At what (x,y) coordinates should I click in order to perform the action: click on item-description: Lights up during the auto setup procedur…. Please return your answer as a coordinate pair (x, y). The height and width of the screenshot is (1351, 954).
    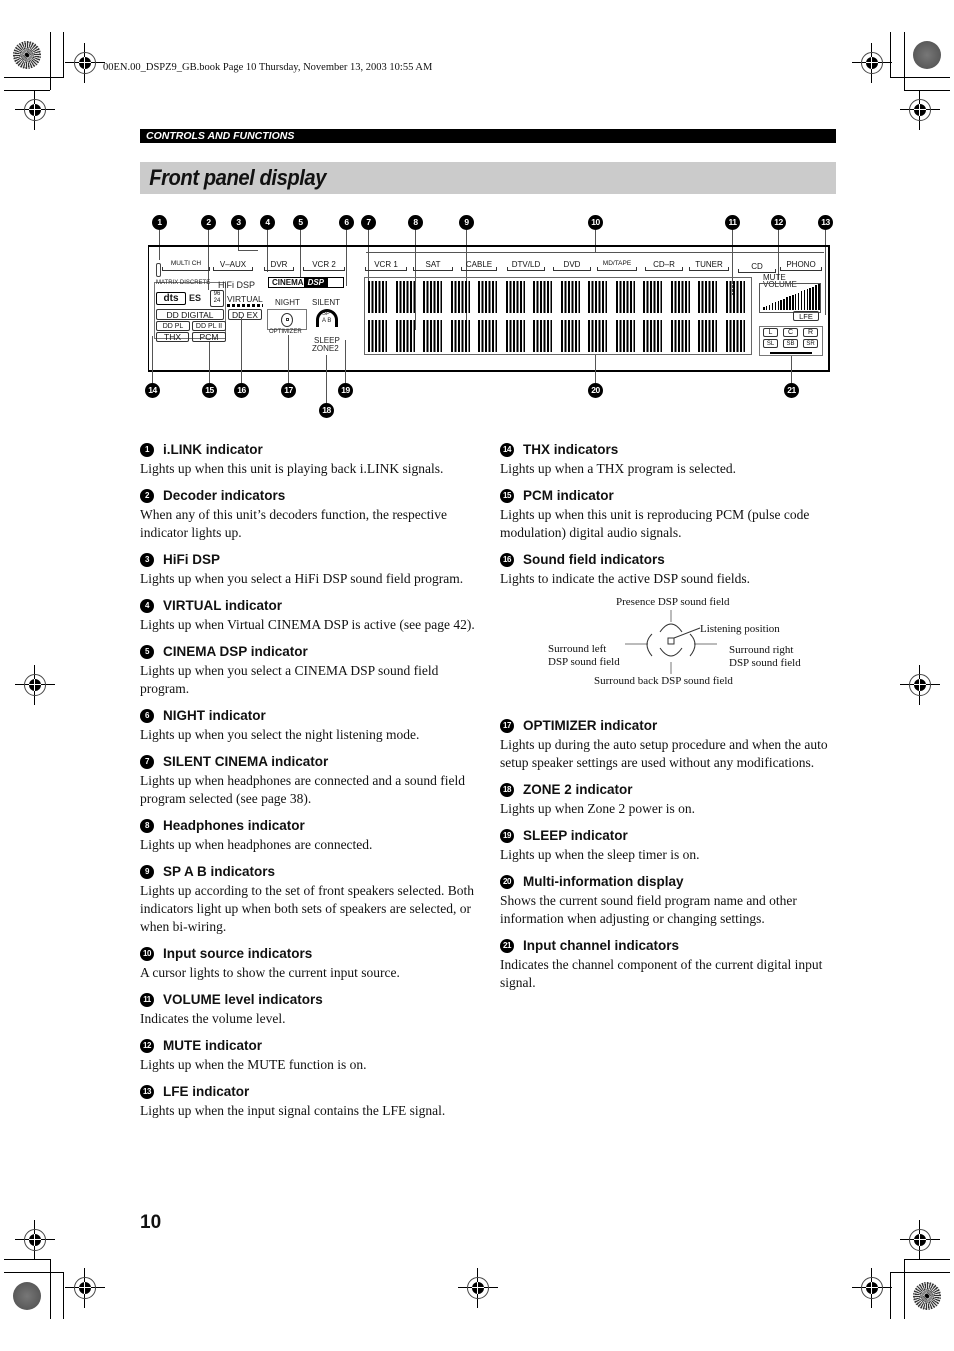
    Looking at the image, I should click on (664, 753).